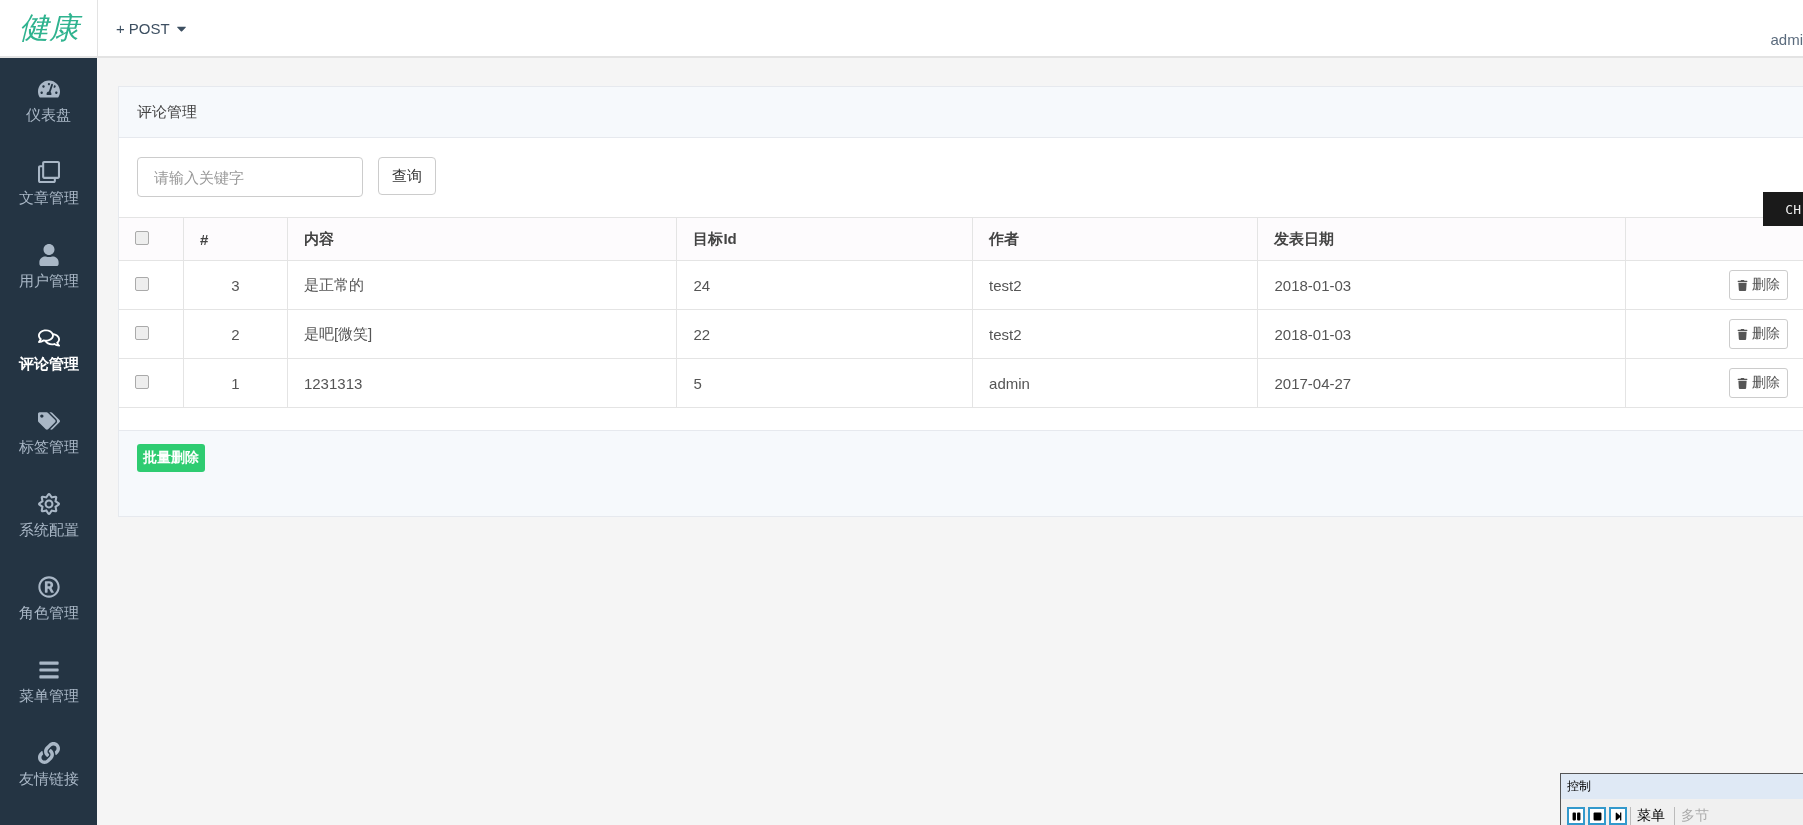 The image size is (1803, 825). Describe the element at coordinates (48, 277) in the screenshot. I see `sidebar-item: 用户管理` at that location.